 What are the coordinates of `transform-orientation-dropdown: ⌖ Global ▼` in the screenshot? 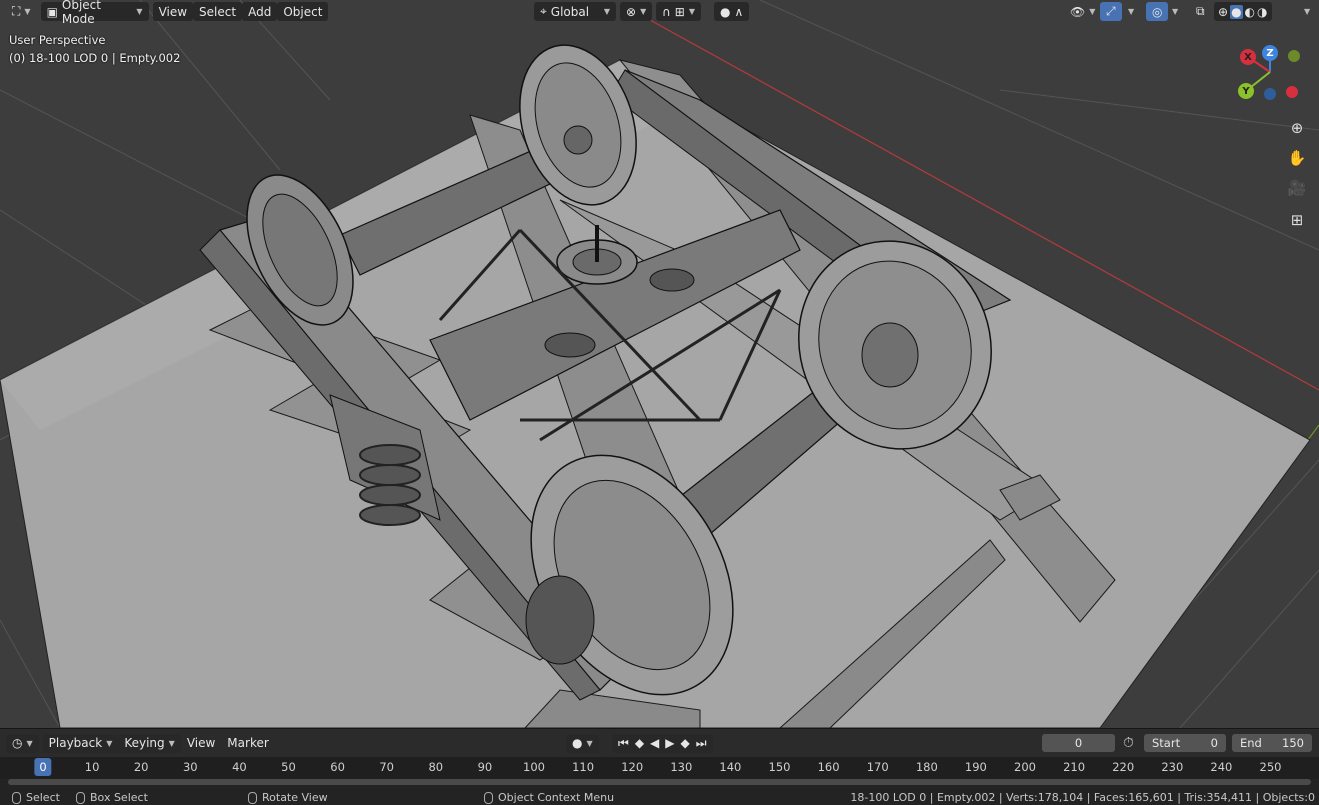 It's located at (575, 11).